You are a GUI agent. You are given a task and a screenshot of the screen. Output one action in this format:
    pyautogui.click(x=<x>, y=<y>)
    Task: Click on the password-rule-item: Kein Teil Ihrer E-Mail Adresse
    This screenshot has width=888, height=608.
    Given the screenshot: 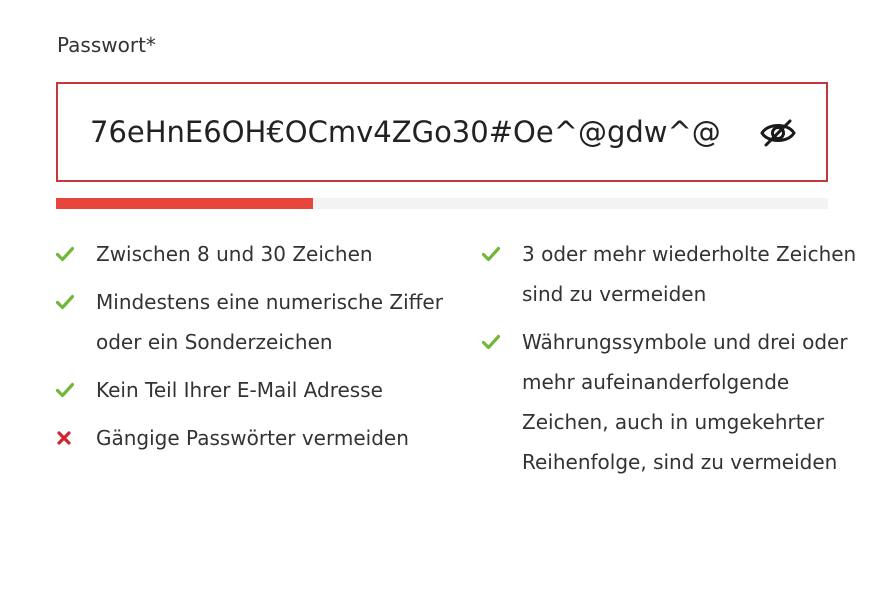 What is the action you would take?
    pyautogui.click(x=256, y=390)
    